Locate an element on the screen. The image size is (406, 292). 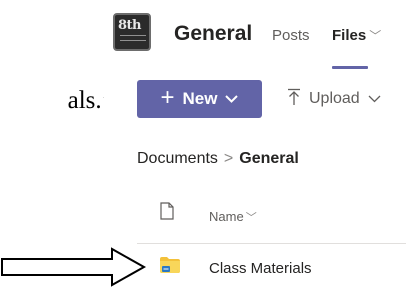
plus-icon: + is located at coordinates (167, 97).